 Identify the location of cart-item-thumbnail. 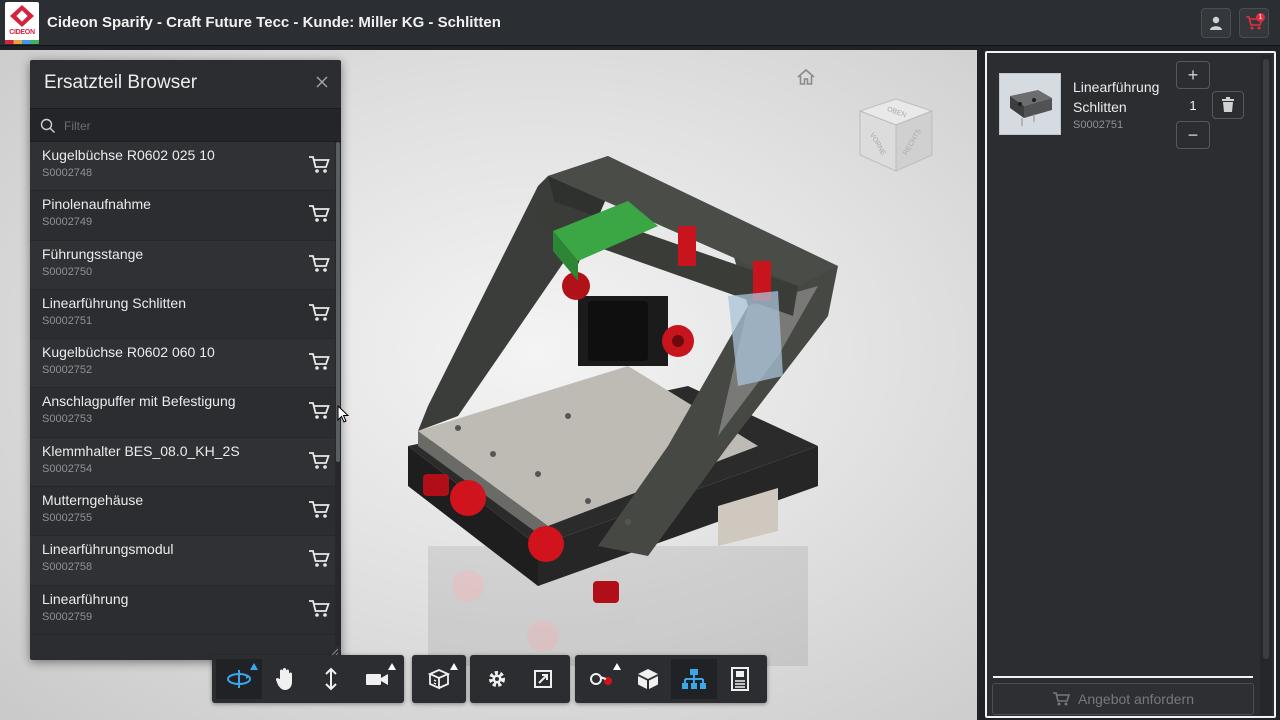
(1030, 104).